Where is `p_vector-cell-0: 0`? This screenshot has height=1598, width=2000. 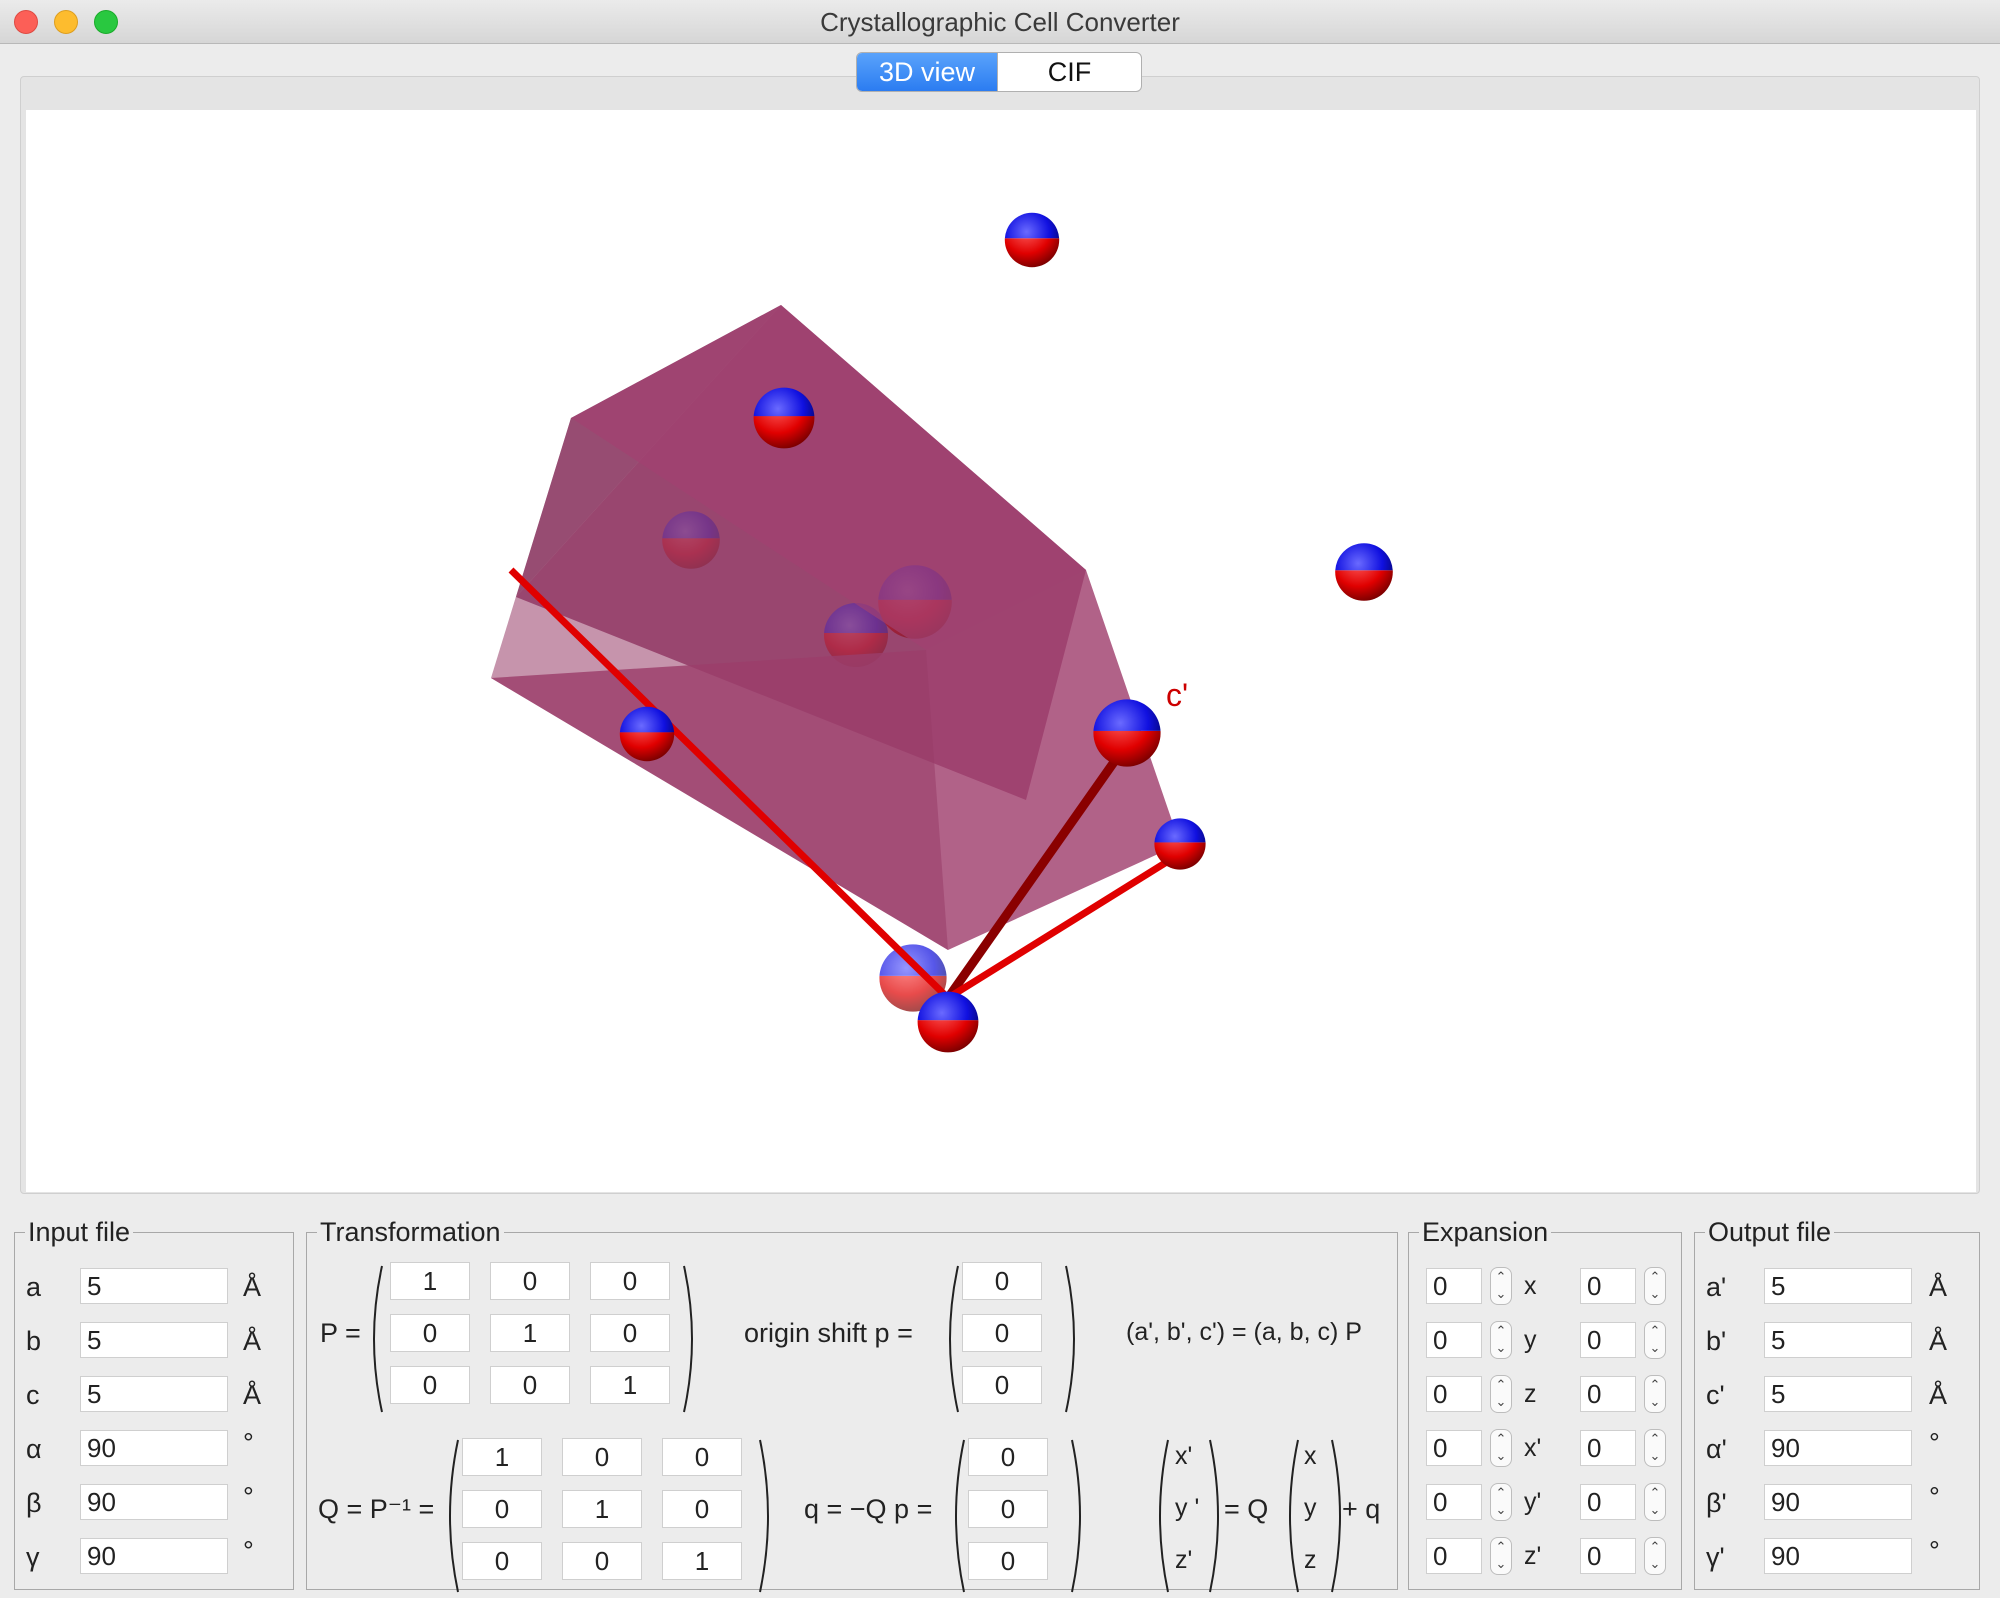
p_vector-cell-0: 0 is located at coordinates (1002, 1281).